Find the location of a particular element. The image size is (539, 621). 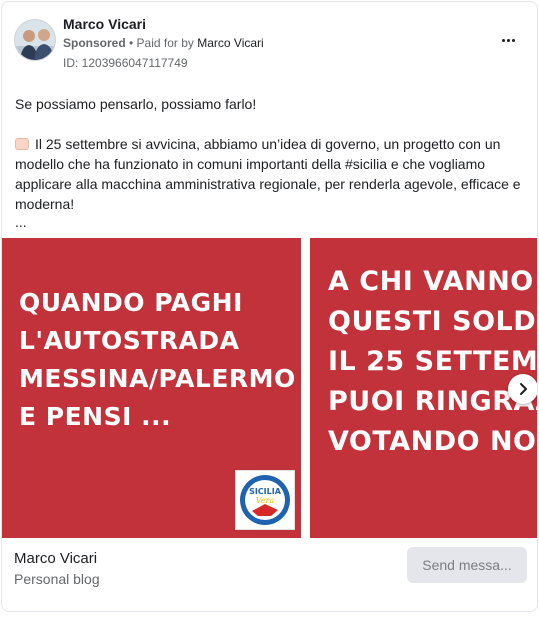

fist-emoji-icon is located at coordinates (22, 144).